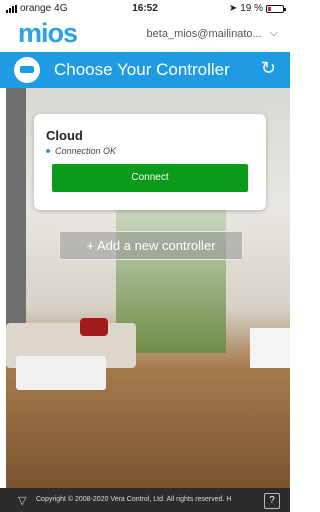 This screenshot has width=320, height=512. I want to click on mios-logo: mios, so click(48, 33).